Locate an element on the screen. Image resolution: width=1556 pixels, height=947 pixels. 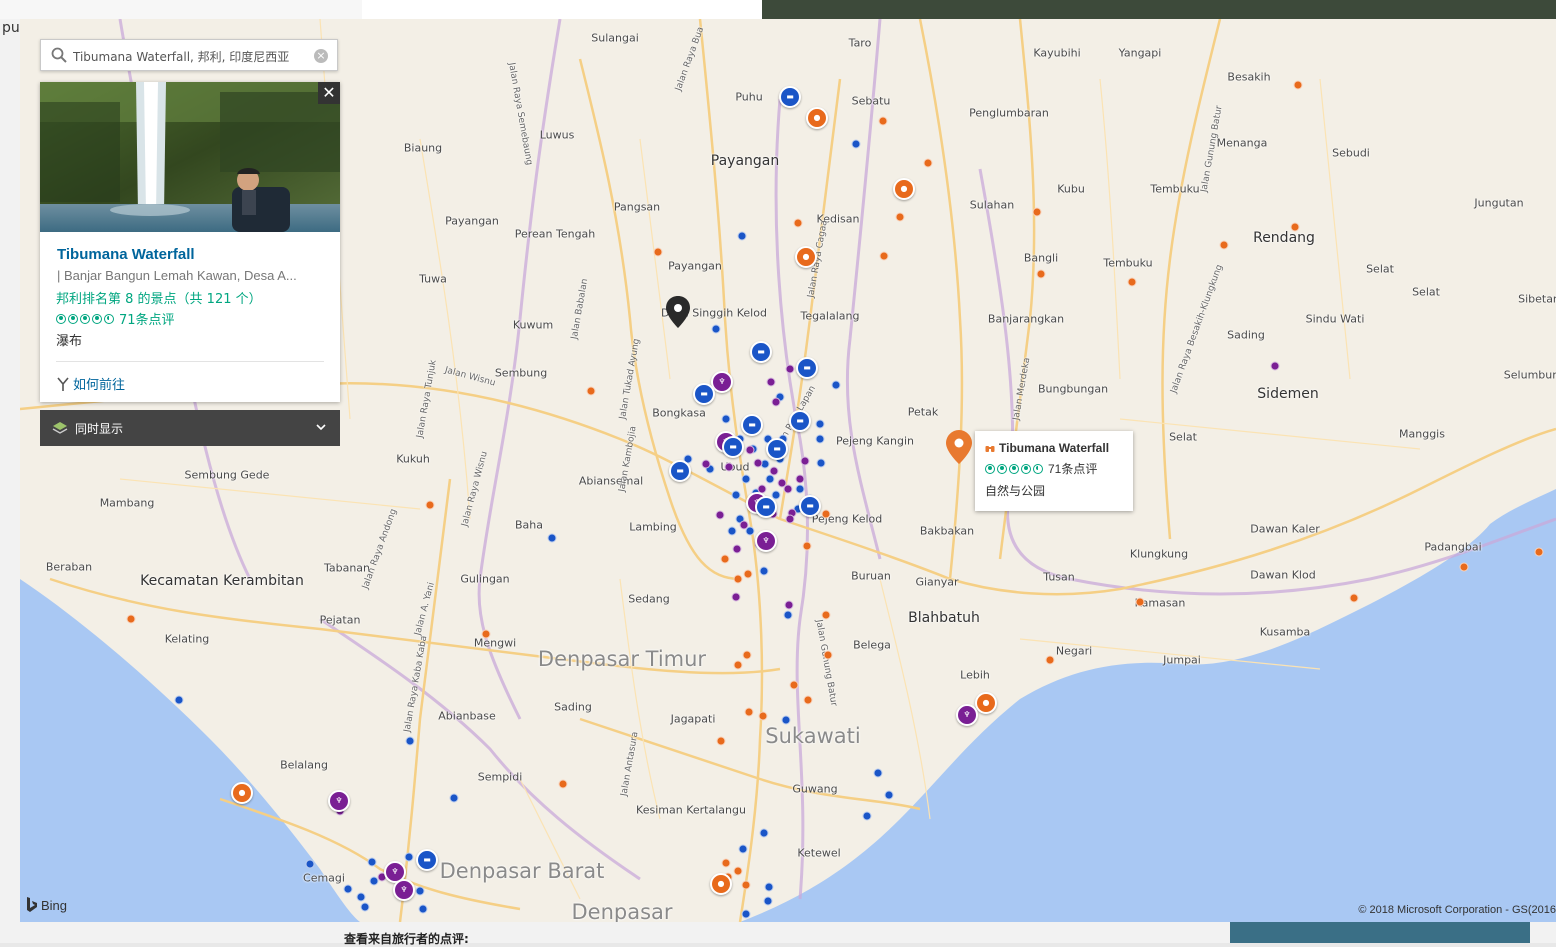
attraction-photo is located at coordinates (190, 157).